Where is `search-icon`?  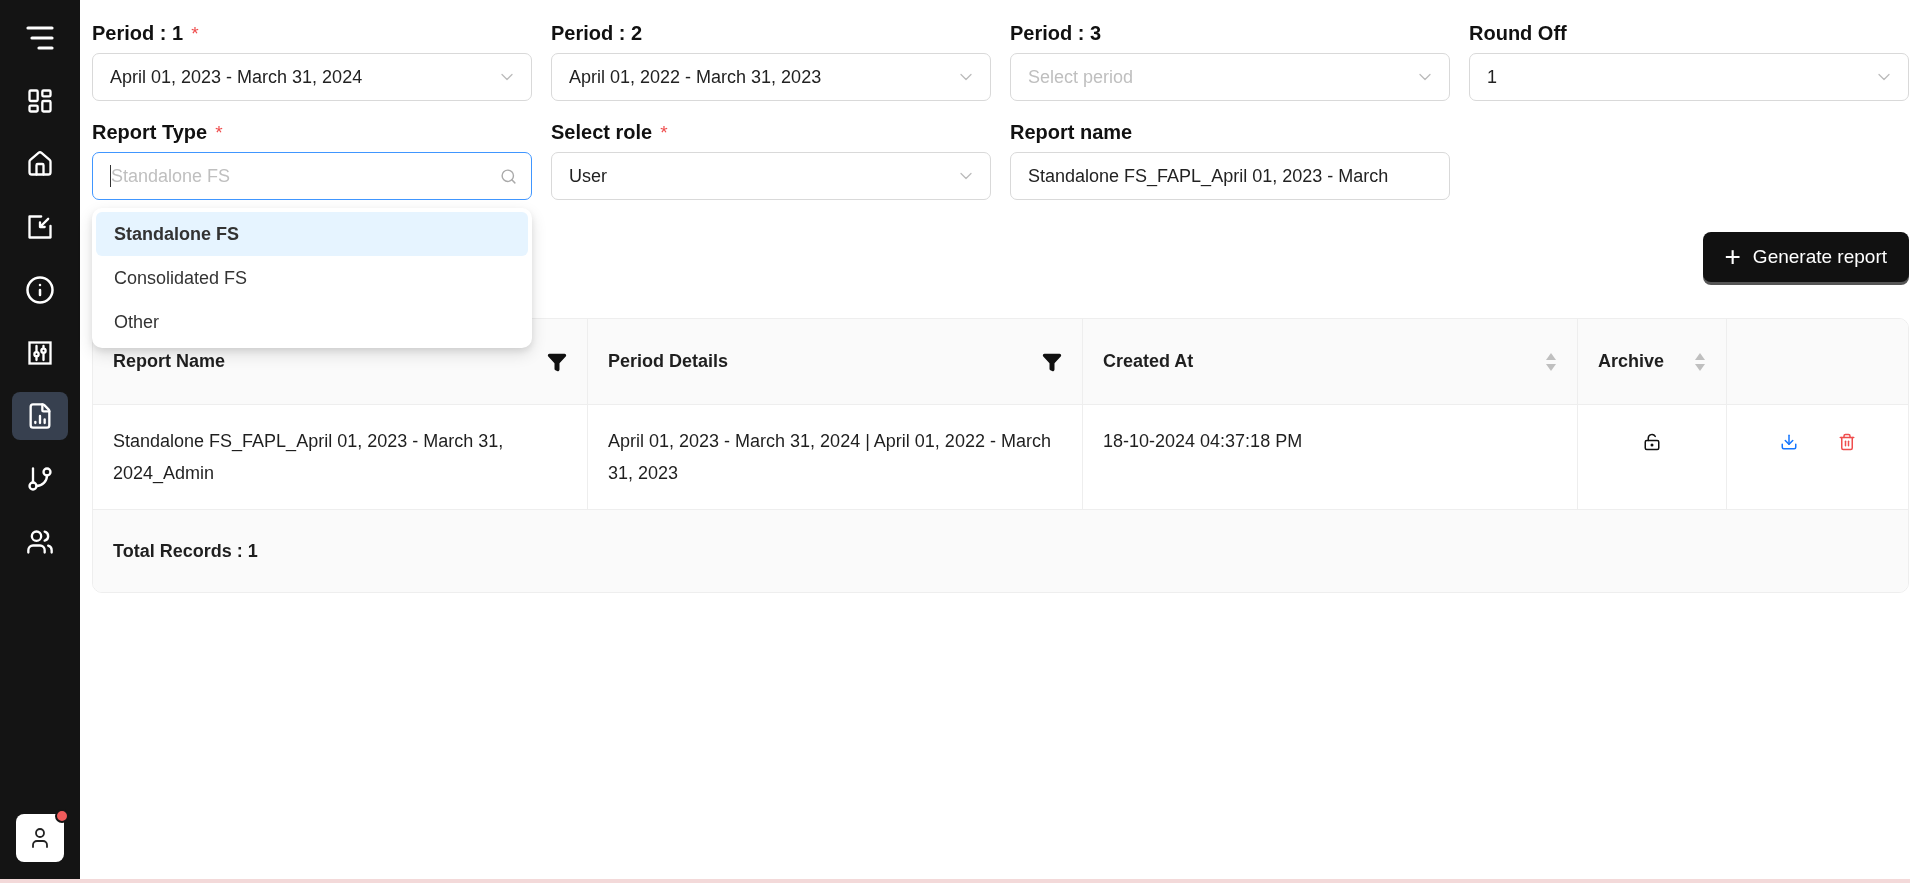 search-icon is located at coordinates (508, 176).